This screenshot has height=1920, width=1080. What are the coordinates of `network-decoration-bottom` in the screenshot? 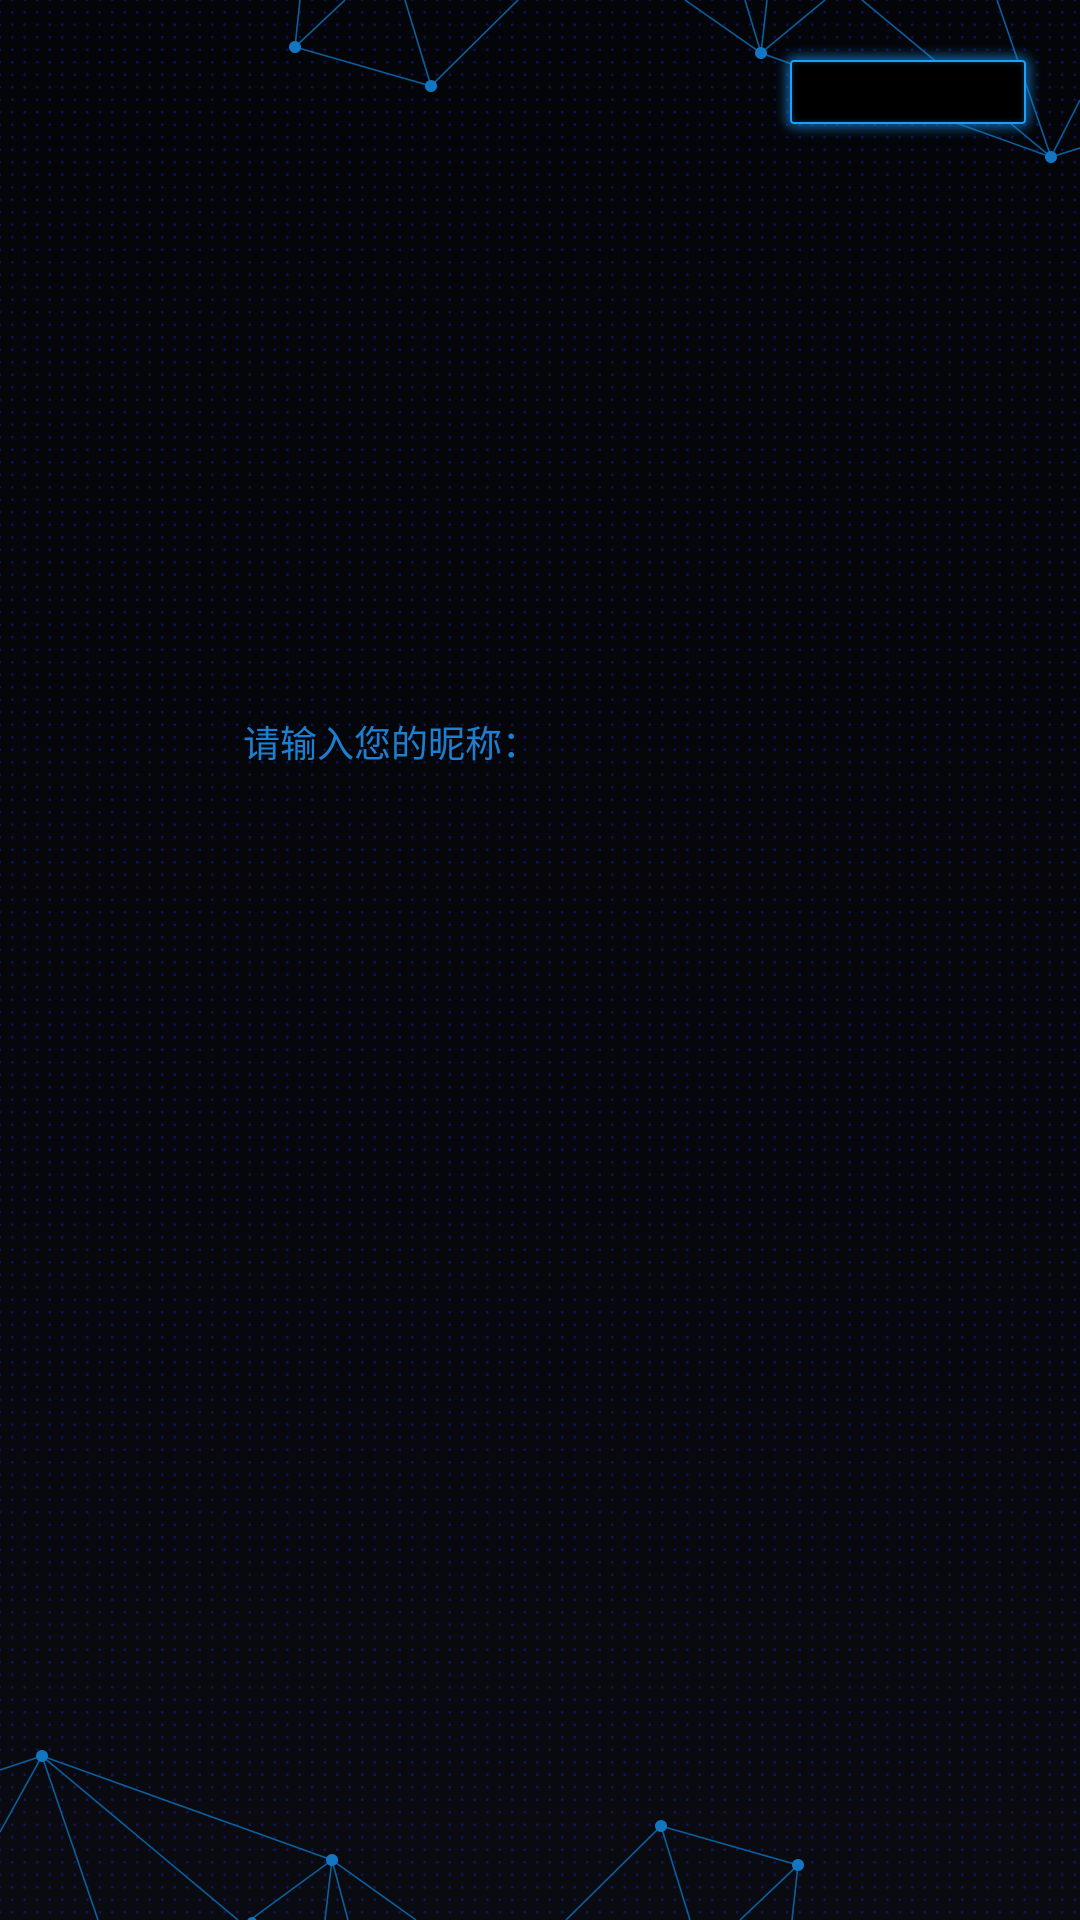 It's located at (402, 1835).